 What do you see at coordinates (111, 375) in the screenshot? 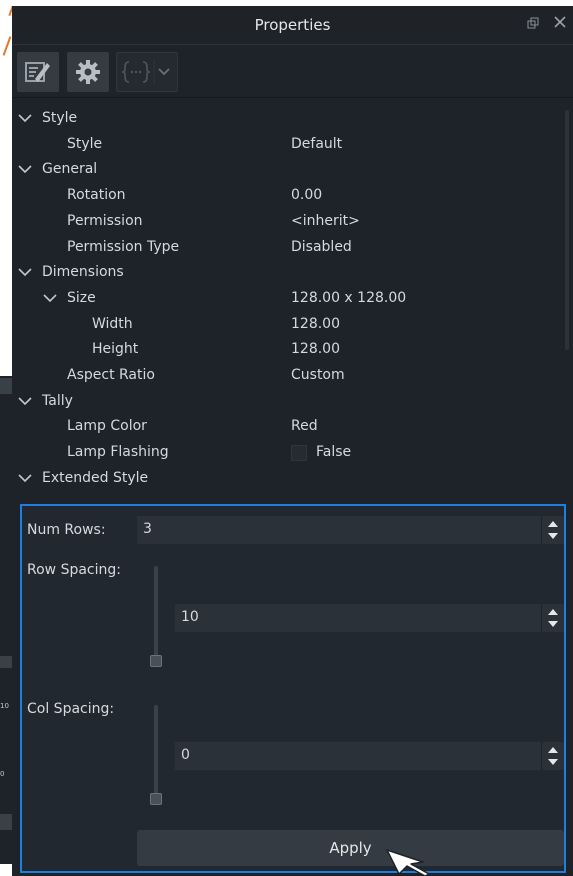
I see `property-label: Aspect Ratio` at bounding box center [111, 375].